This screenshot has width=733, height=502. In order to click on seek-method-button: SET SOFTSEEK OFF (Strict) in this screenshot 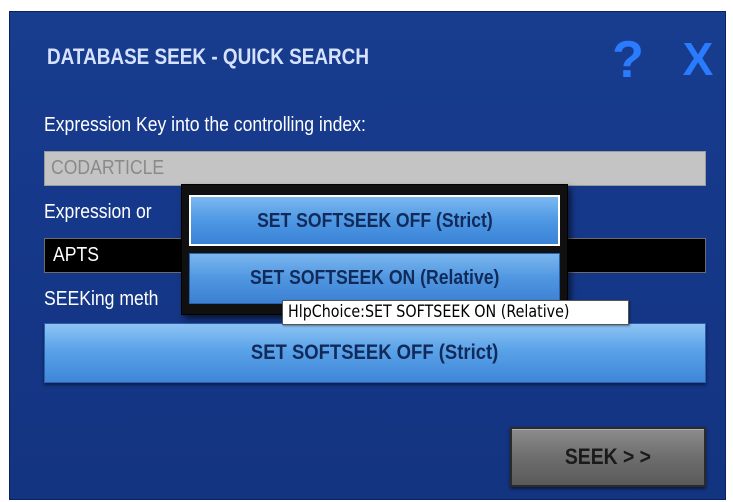, I will do `click(375, 353)`.